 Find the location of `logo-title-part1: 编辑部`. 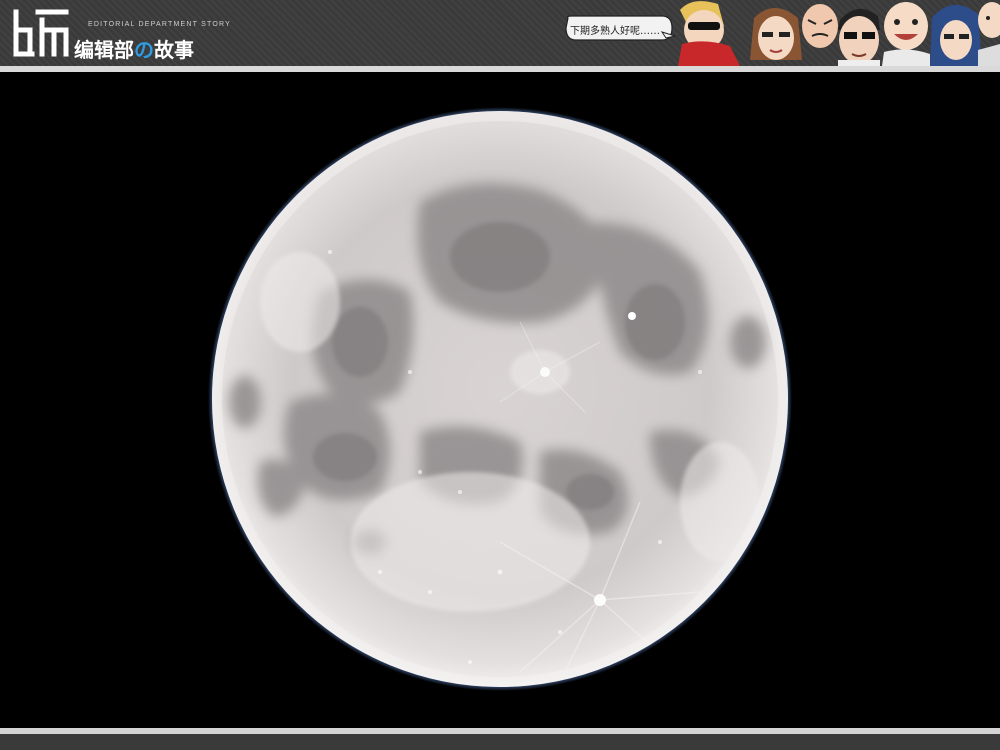

logo-title-part1: 编辑部 is located at coordinates (104, 50).